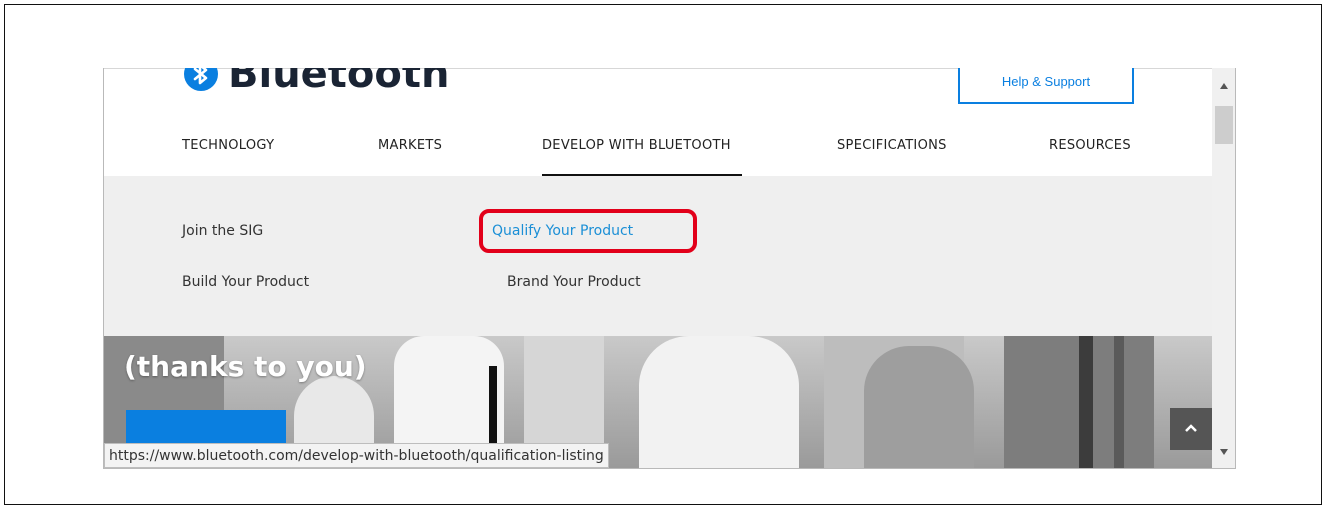  I want to click on scroll-to-top-button, so click(1191, 429).